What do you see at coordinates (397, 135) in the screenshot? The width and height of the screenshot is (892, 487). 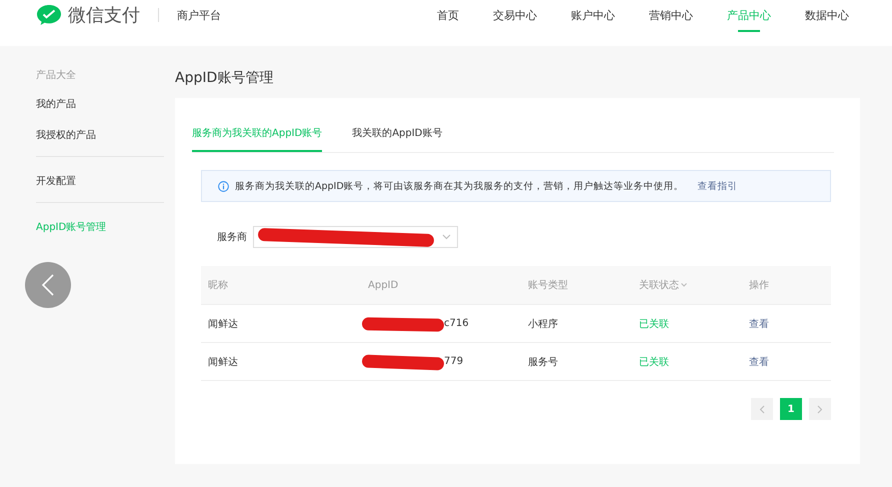 I see `tab: 我关联的AppID账号` at bounding box center [397, 135].